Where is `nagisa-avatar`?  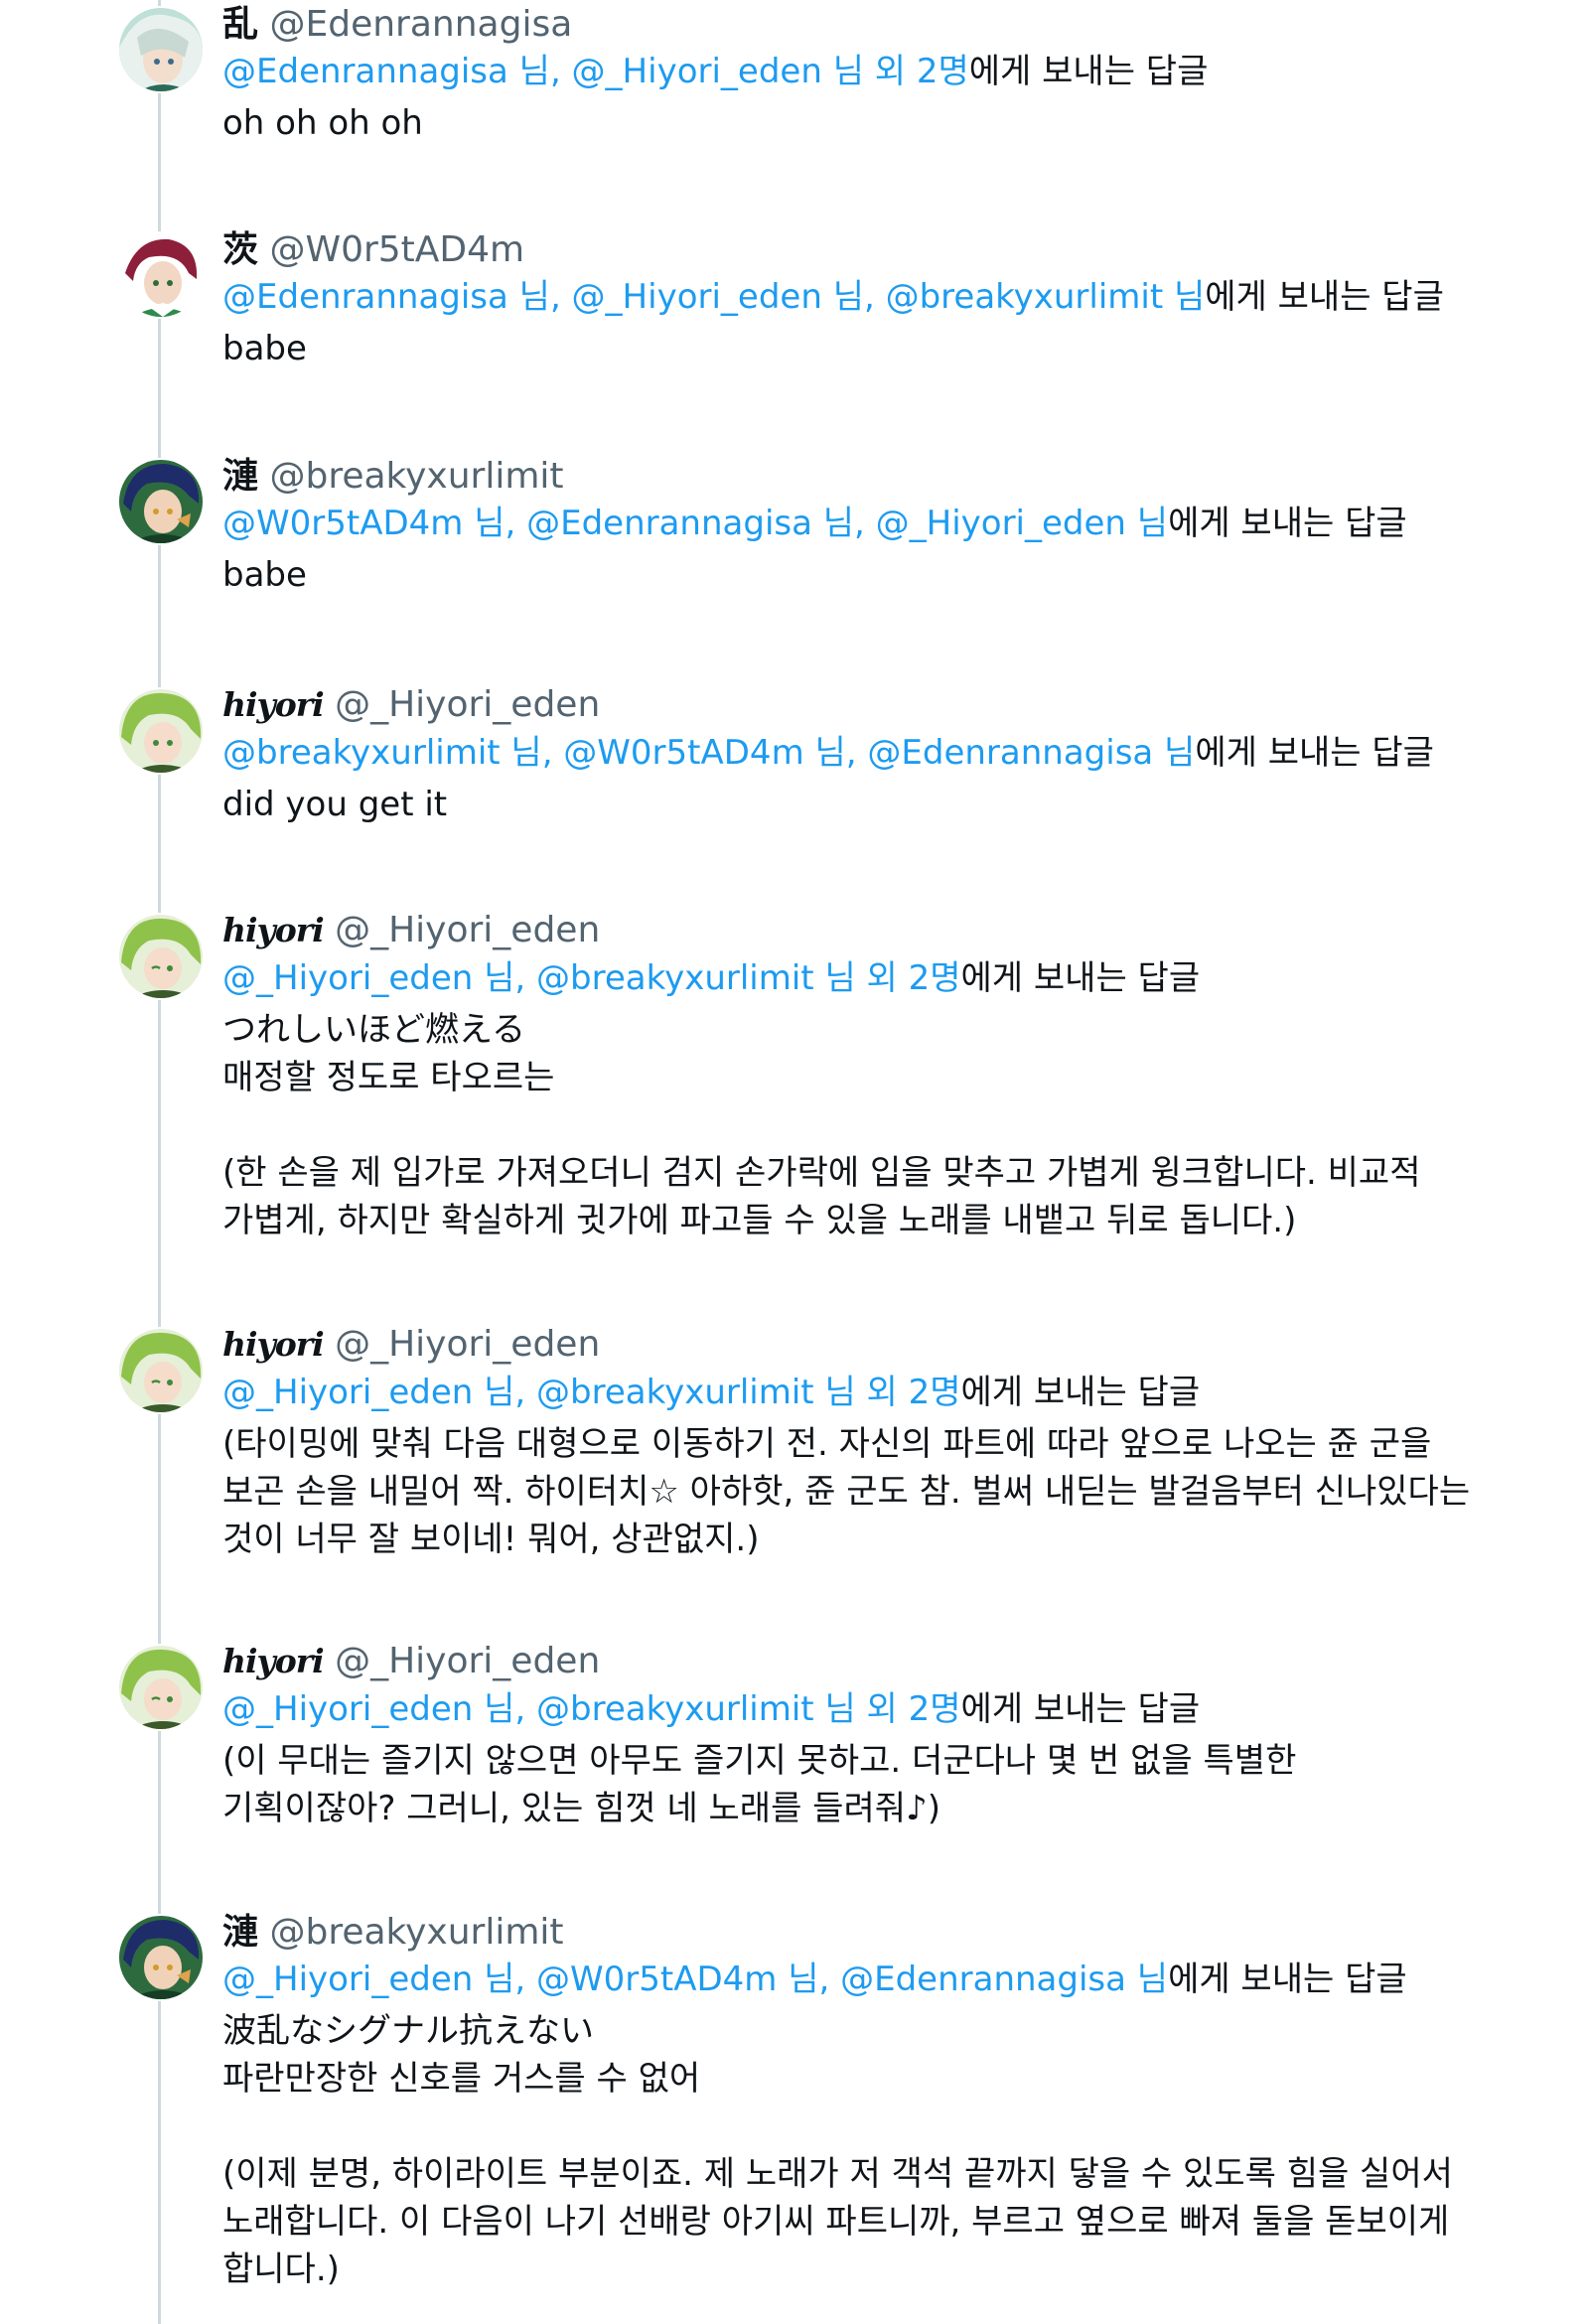
nagisa-avatar is located at coordinates (161, 49).